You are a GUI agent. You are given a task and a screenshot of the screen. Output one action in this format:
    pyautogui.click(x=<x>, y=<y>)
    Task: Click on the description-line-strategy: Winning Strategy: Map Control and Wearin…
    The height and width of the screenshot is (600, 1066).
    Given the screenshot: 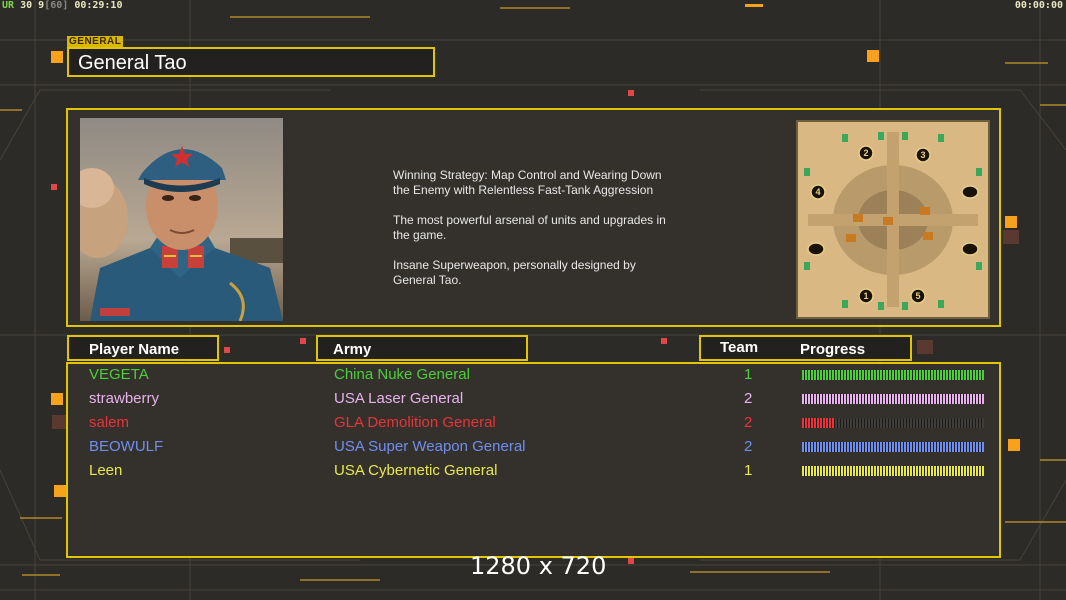 What is the action you would take?
    pyautogui.click(x=527, y=182)
    